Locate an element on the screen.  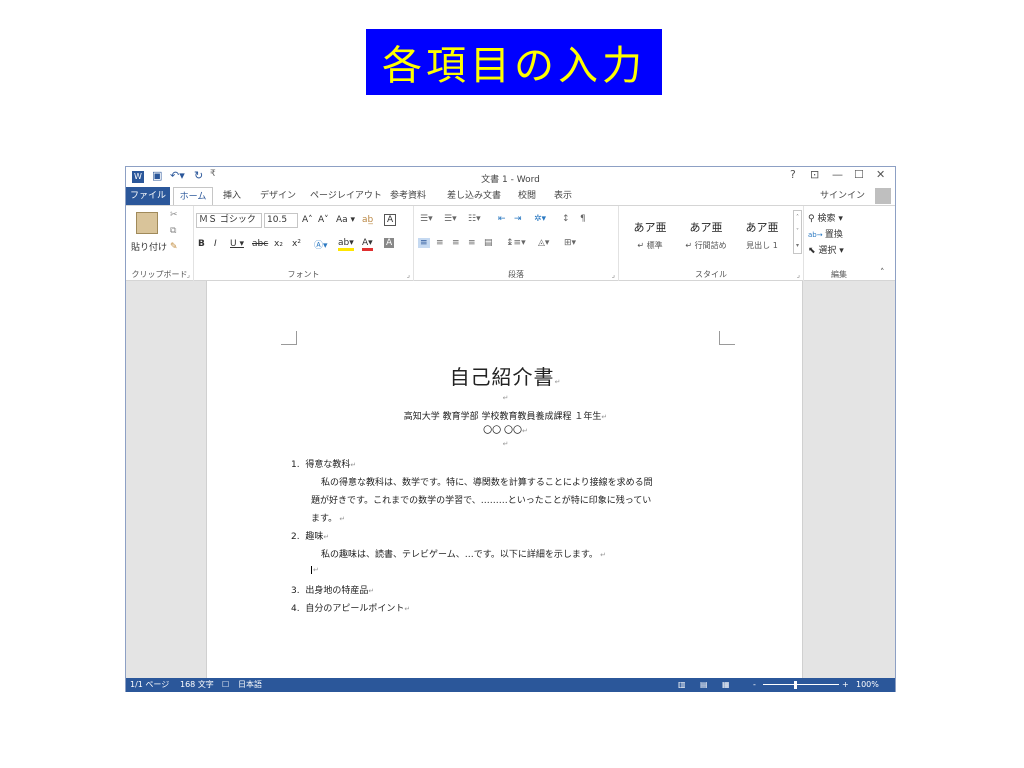
tab-home: ホーム is located at coordinates (193, 196).